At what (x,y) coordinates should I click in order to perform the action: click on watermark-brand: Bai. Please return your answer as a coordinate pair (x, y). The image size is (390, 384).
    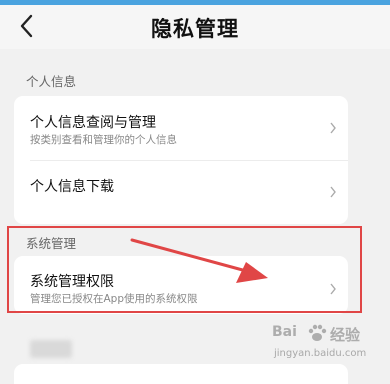
    Looking at the image, I should click on (284, 332).